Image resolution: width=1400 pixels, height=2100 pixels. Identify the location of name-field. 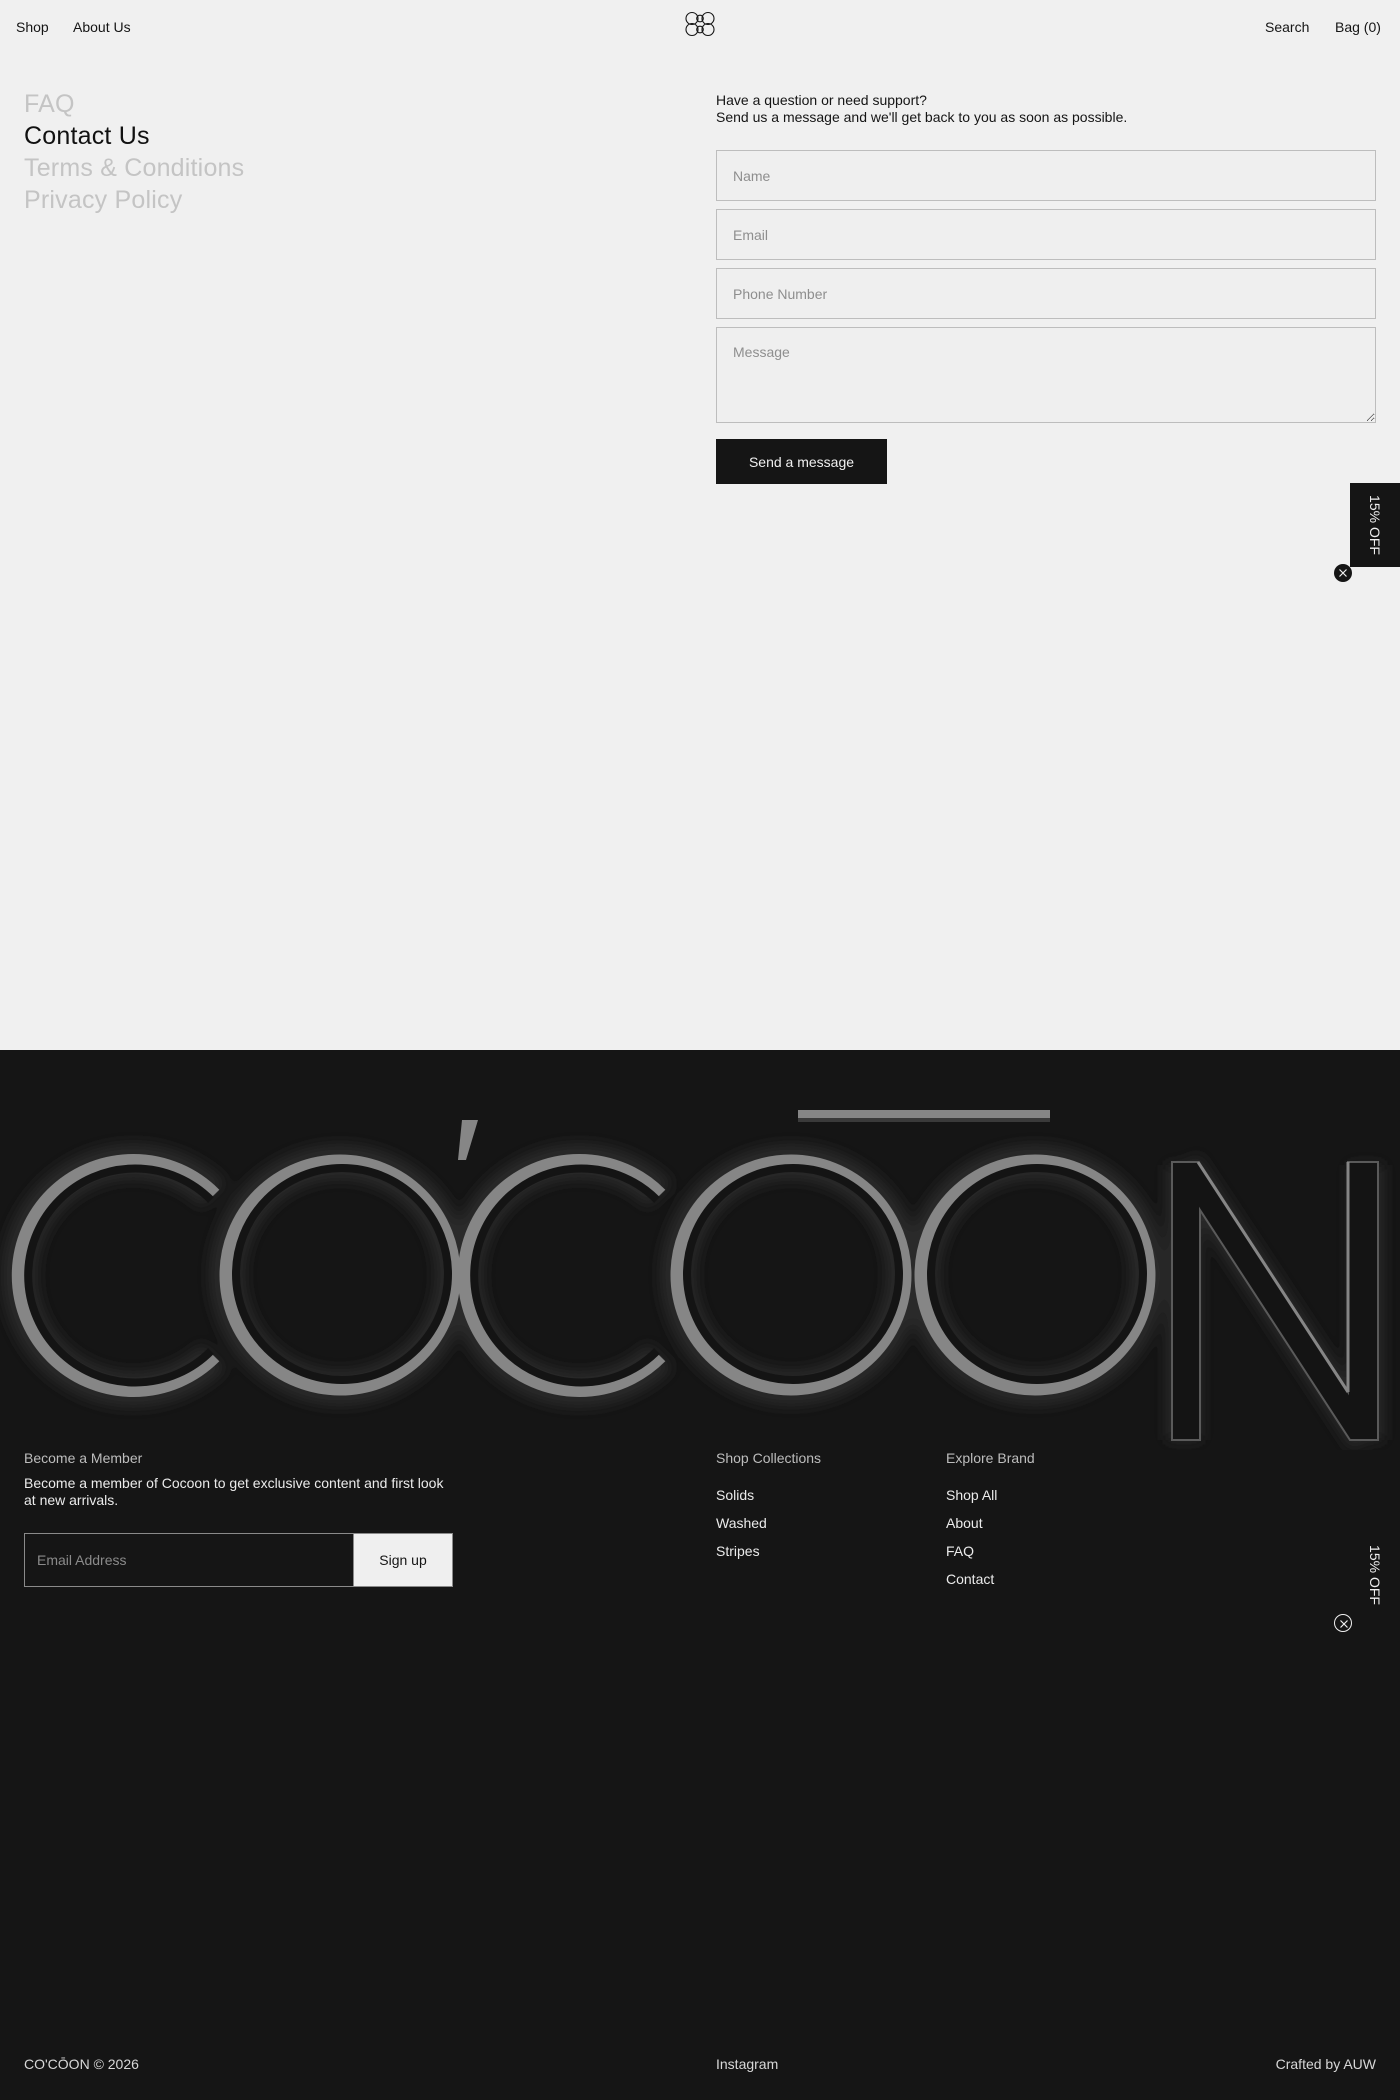
(1046, 175).